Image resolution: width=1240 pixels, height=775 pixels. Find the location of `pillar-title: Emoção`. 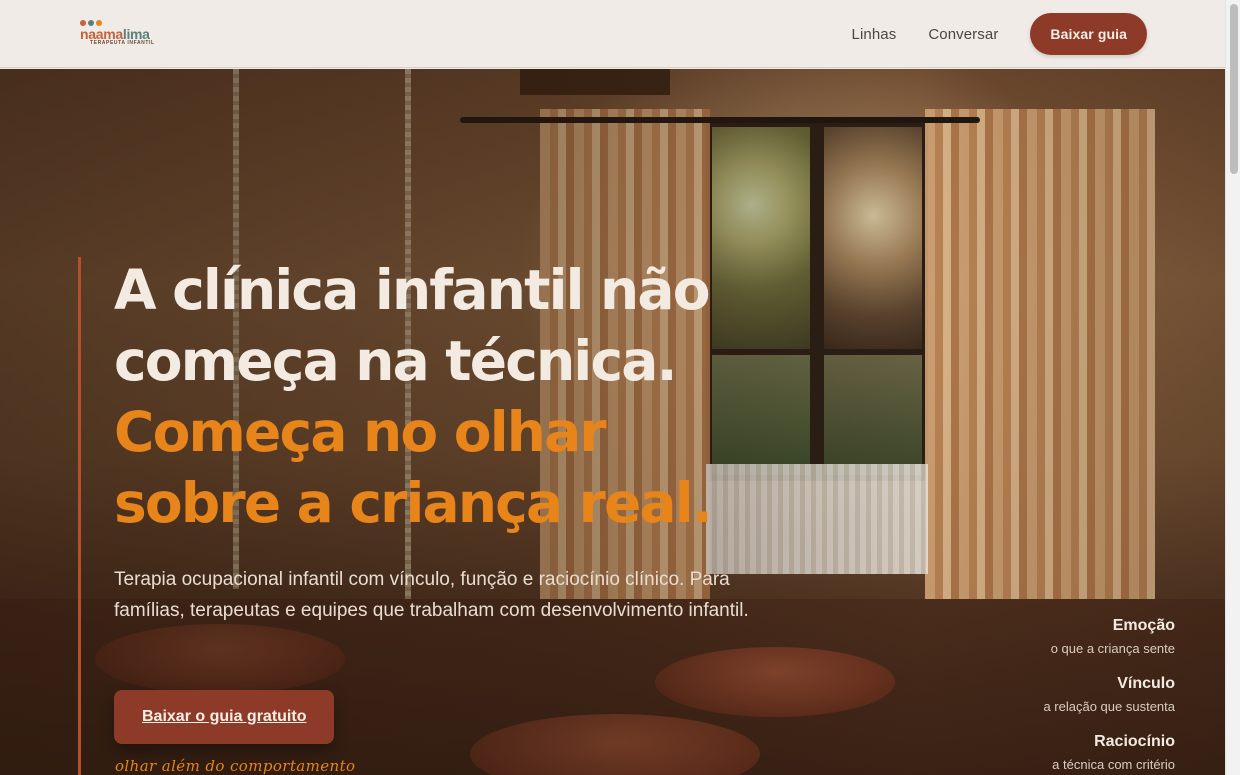

pillar-title: Emoção is located at coordinates (1143, 625).